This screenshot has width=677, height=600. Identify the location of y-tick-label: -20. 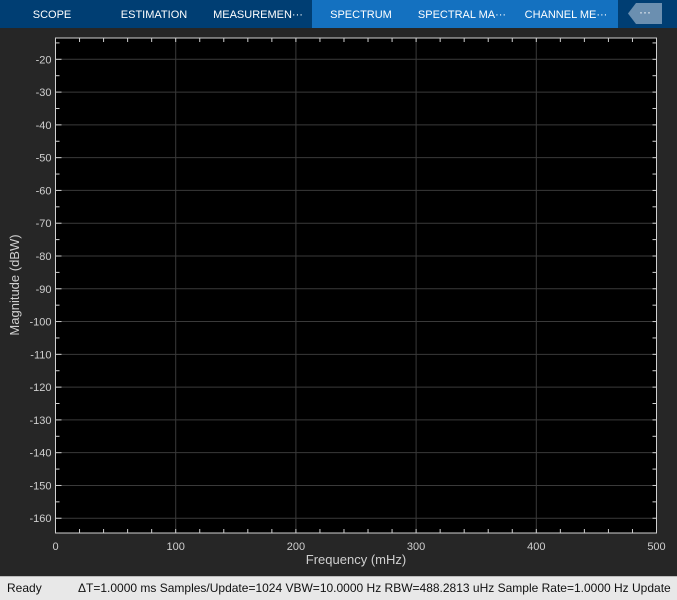
(44, 60).